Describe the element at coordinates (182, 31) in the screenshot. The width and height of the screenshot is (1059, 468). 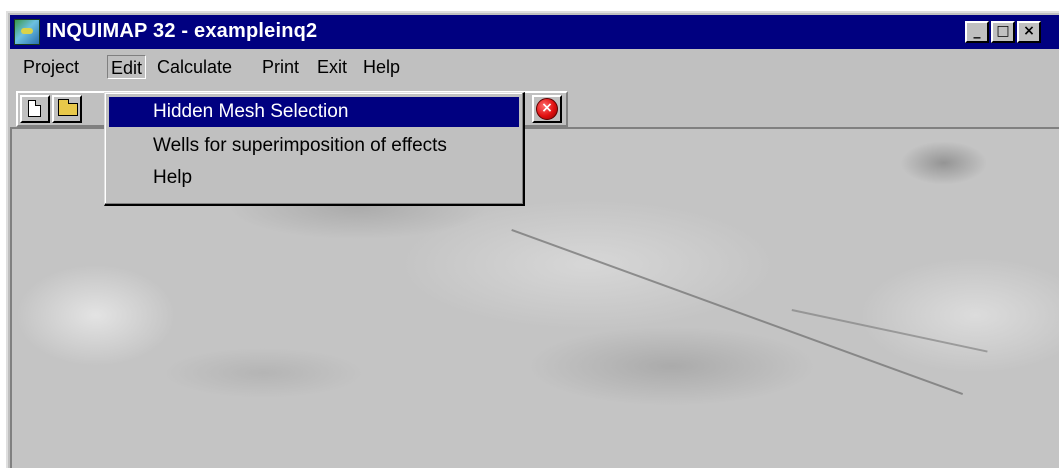
I see `window-title: INQUIMAP 32 - exampleinq2` at that location.